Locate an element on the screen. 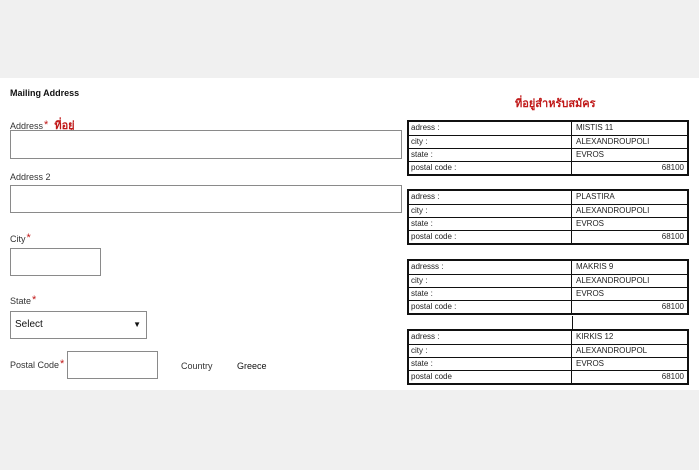 The image size is (699, 470). row-key: postal code is located at coordinates (490, 377).